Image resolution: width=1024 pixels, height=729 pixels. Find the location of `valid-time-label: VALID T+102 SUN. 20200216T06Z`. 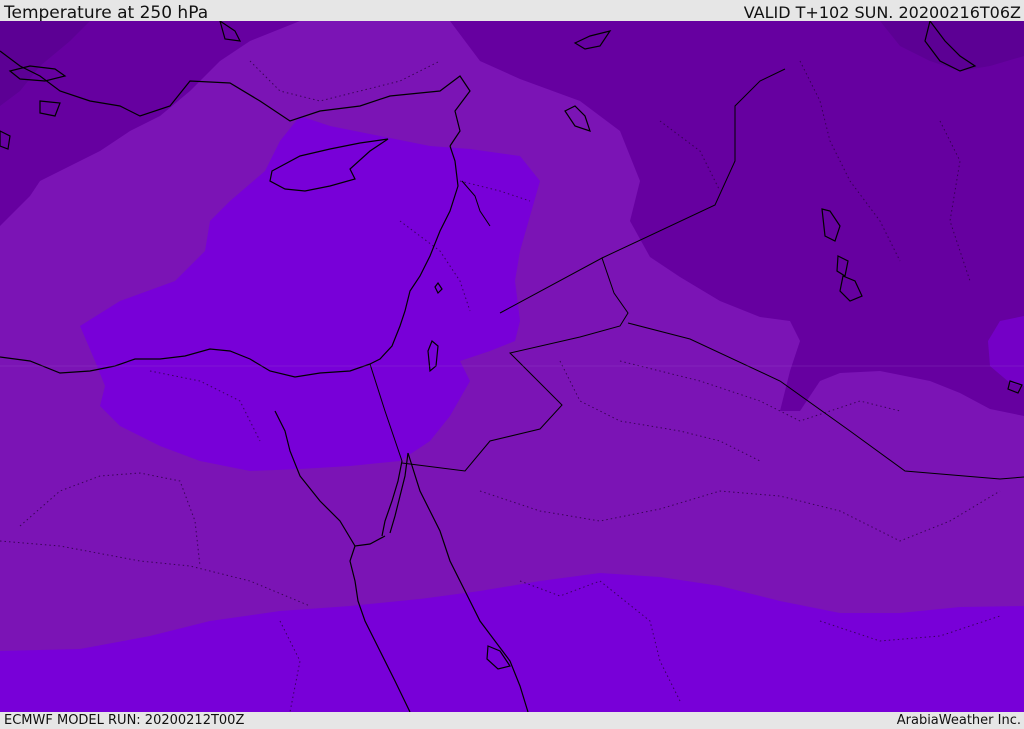

valid-time-label: VALID T+102 SUN. 20200216T06Z is located at coordinates (882, 12).